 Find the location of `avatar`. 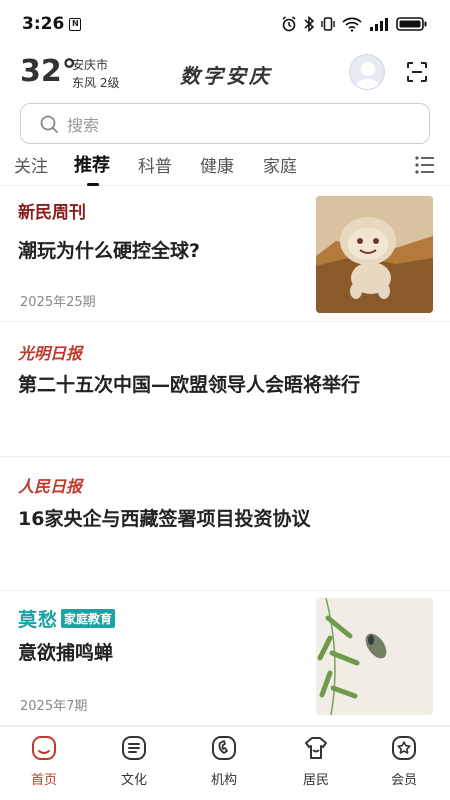

avatar is located at coordinates (367, 72).